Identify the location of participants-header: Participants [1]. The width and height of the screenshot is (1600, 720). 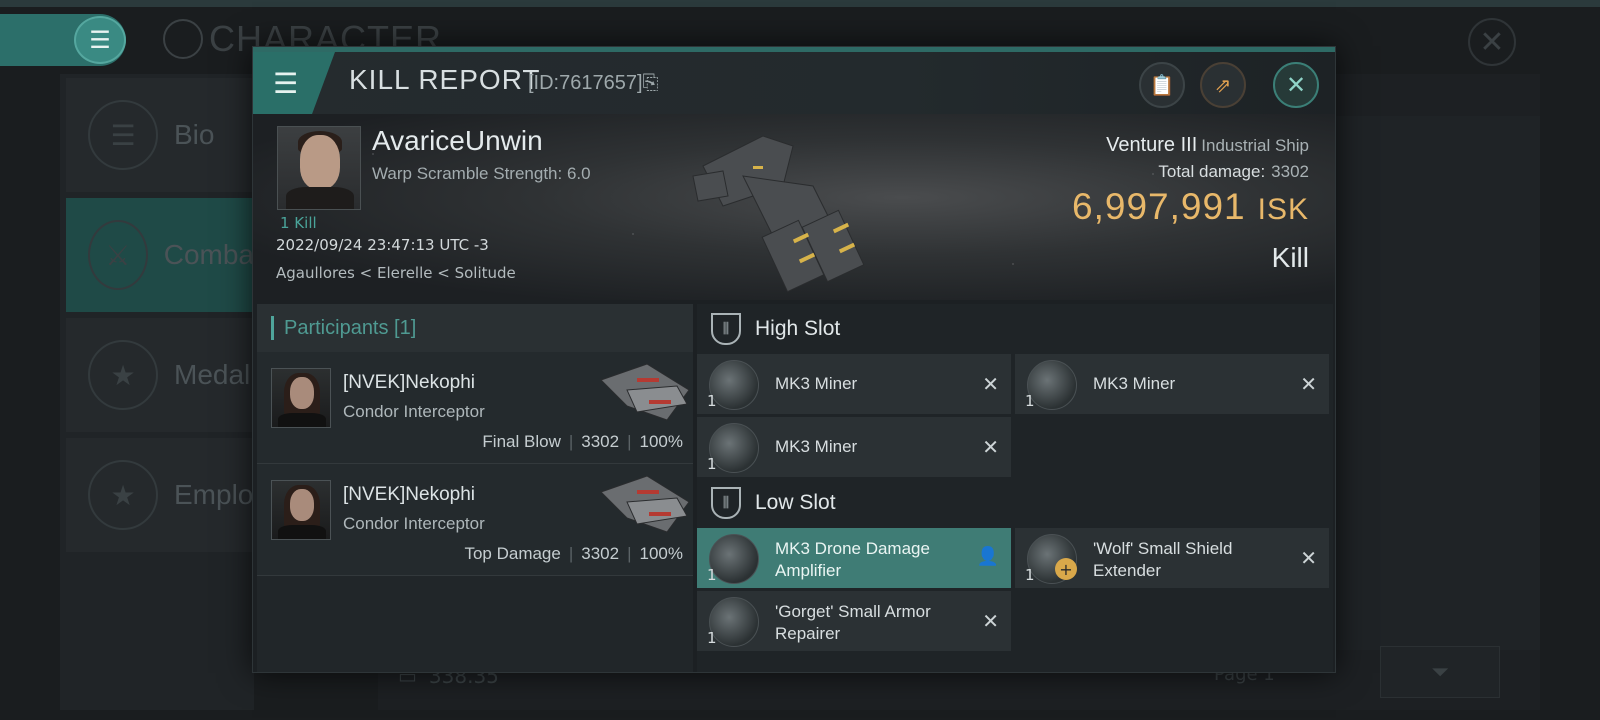
(475, 328).